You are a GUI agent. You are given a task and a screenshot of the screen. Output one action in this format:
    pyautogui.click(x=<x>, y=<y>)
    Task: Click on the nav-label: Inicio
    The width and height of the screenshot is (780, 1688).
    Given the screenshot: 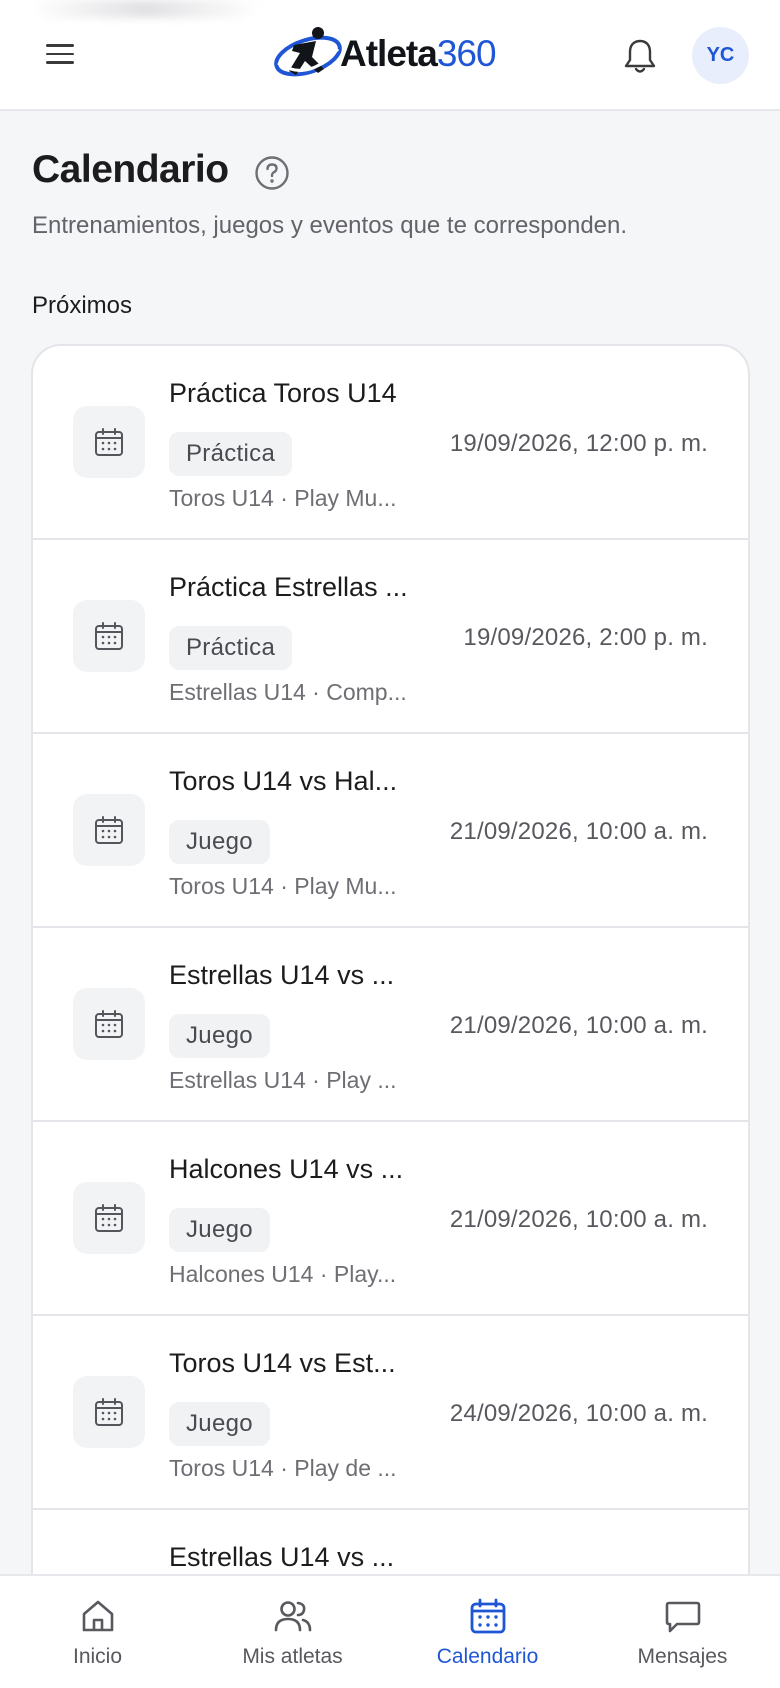 What is the action you would take?
    pyautogui.click(x=97, y=1656)
    